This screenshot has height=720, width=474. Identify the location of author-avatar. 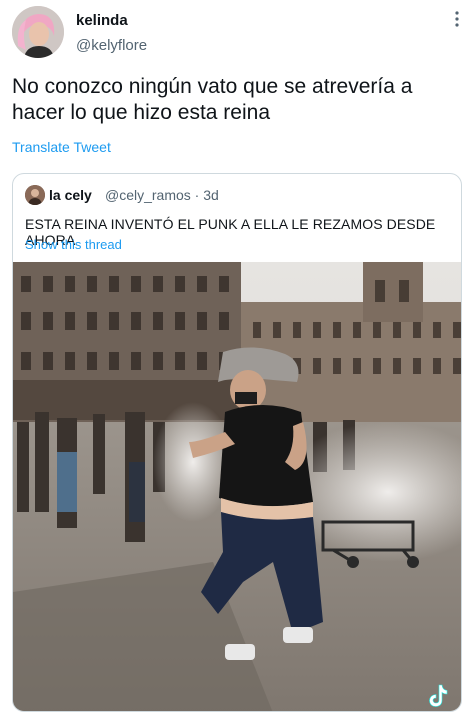
(38, 32).